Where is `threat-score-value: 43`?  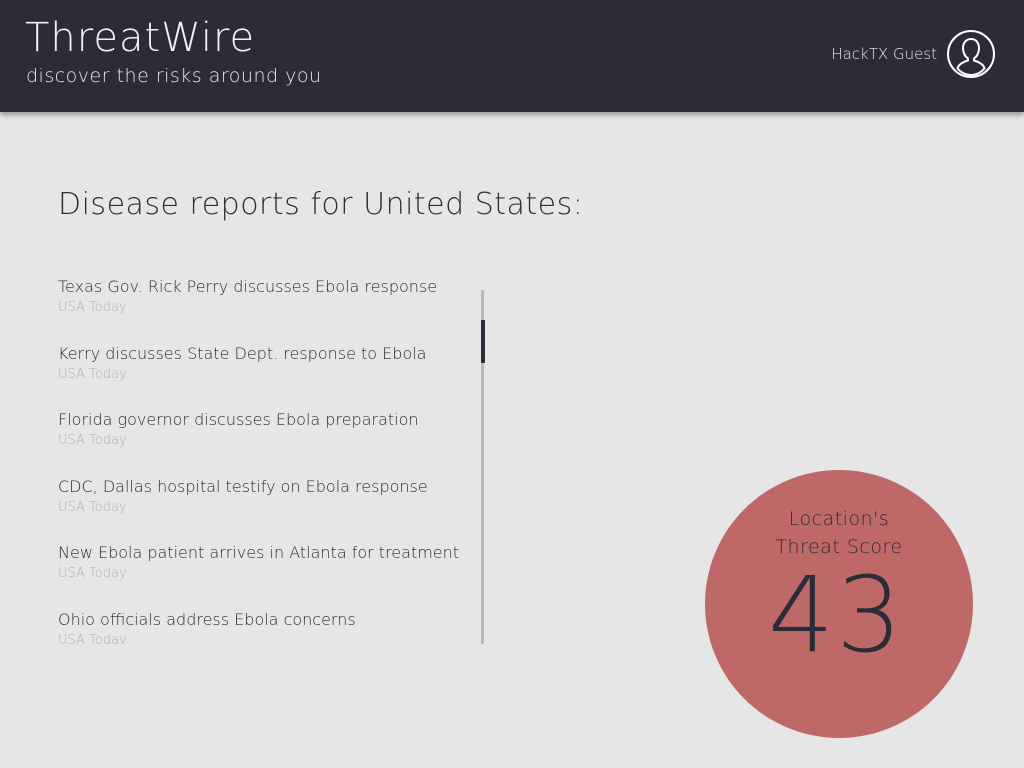 threat-score-value: 43 is located at coordinates (836, 615).